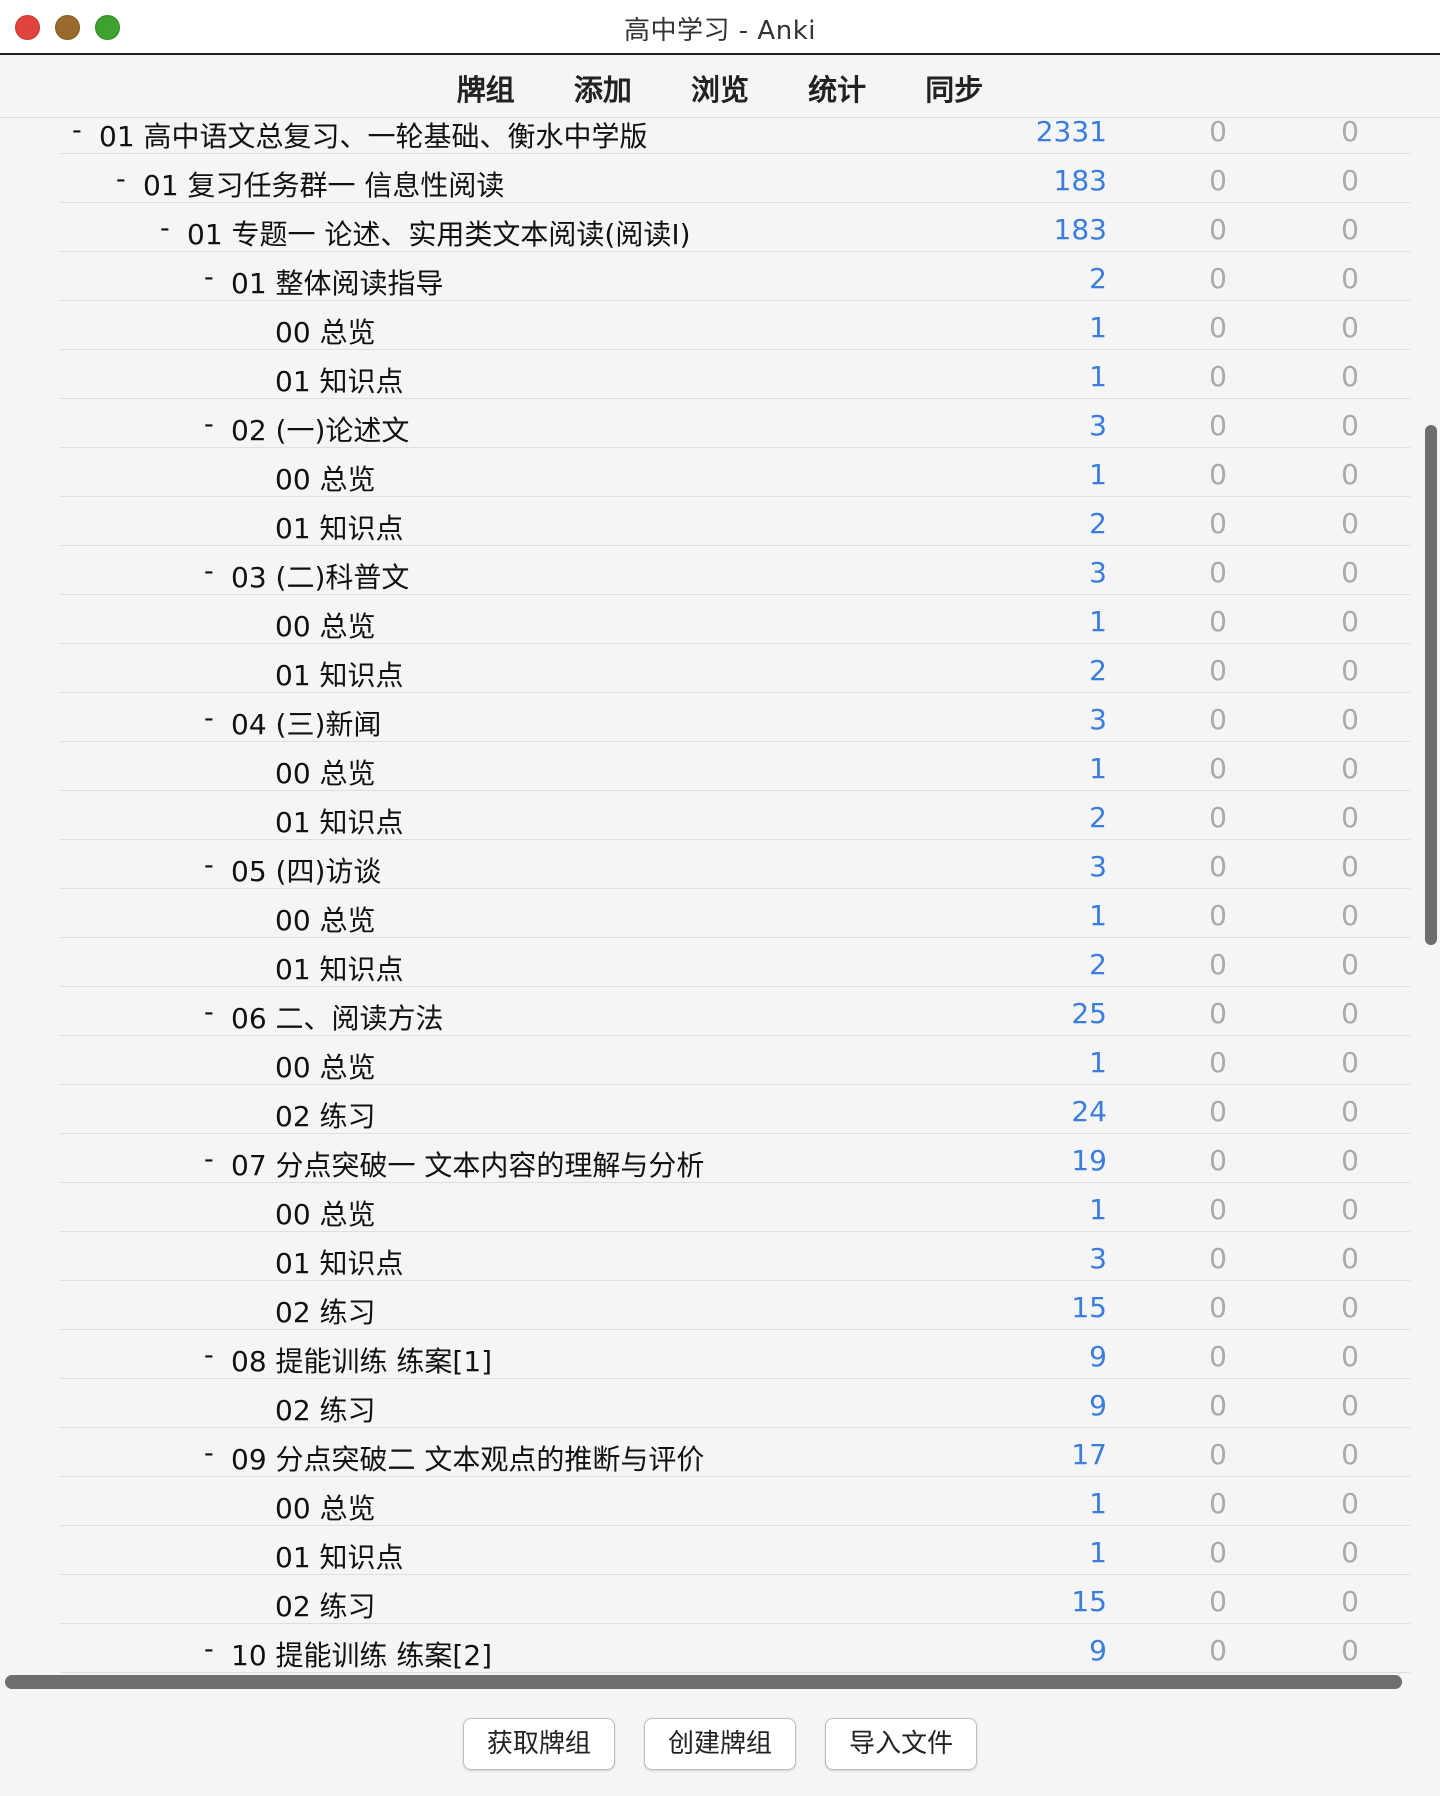 Image resolution: width=1440 pixels, height=1796 pixels. What do you see at coordinates (735, 1403) in the screenshot?
I see `deck-row: 02 练习 9 0 0` at bounding box center [735, 1403].